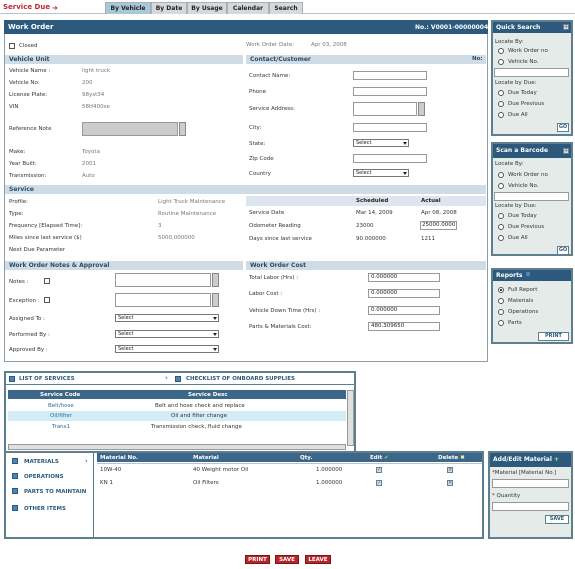 The image size is (575, 569). What do you see at coordinates (385, 109) in the screenshot?
I see `service-address-input` at bounding box center [385, 109].